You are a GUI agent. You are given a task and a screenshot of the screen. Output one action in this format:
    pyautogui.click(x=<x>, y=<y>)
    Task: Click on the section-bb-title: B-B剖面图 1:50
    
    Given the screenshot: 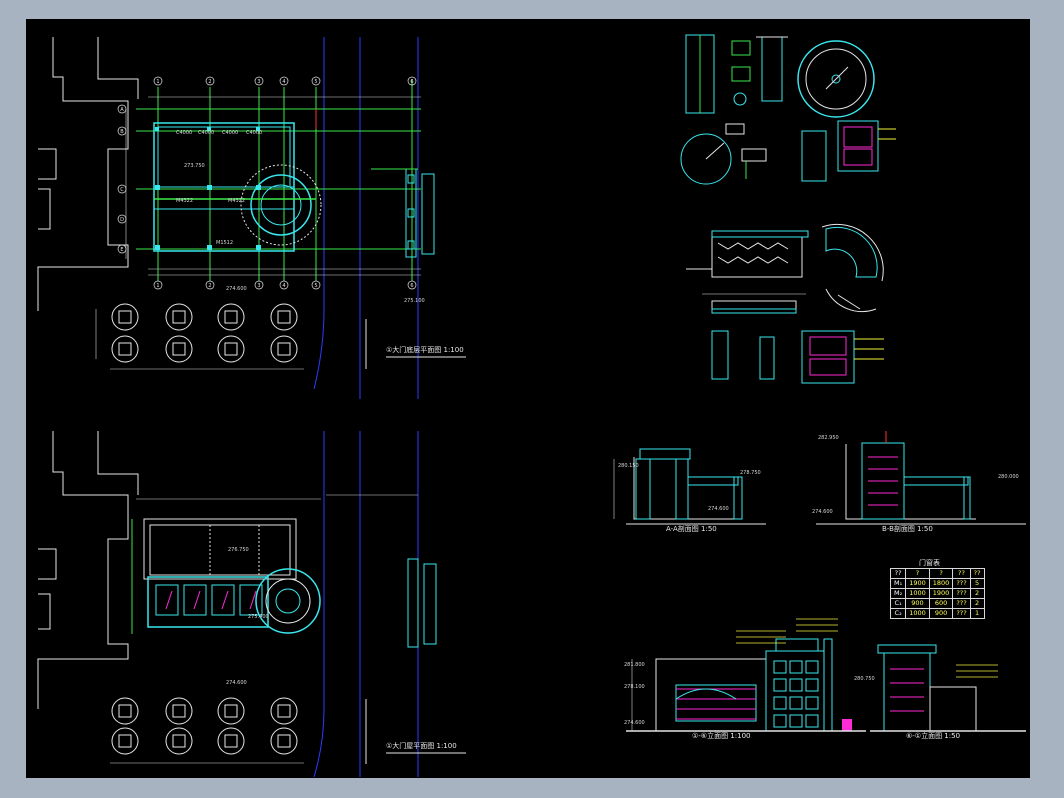 What is the action you would take?
    pyautogui.click(x=907, y=529)
    